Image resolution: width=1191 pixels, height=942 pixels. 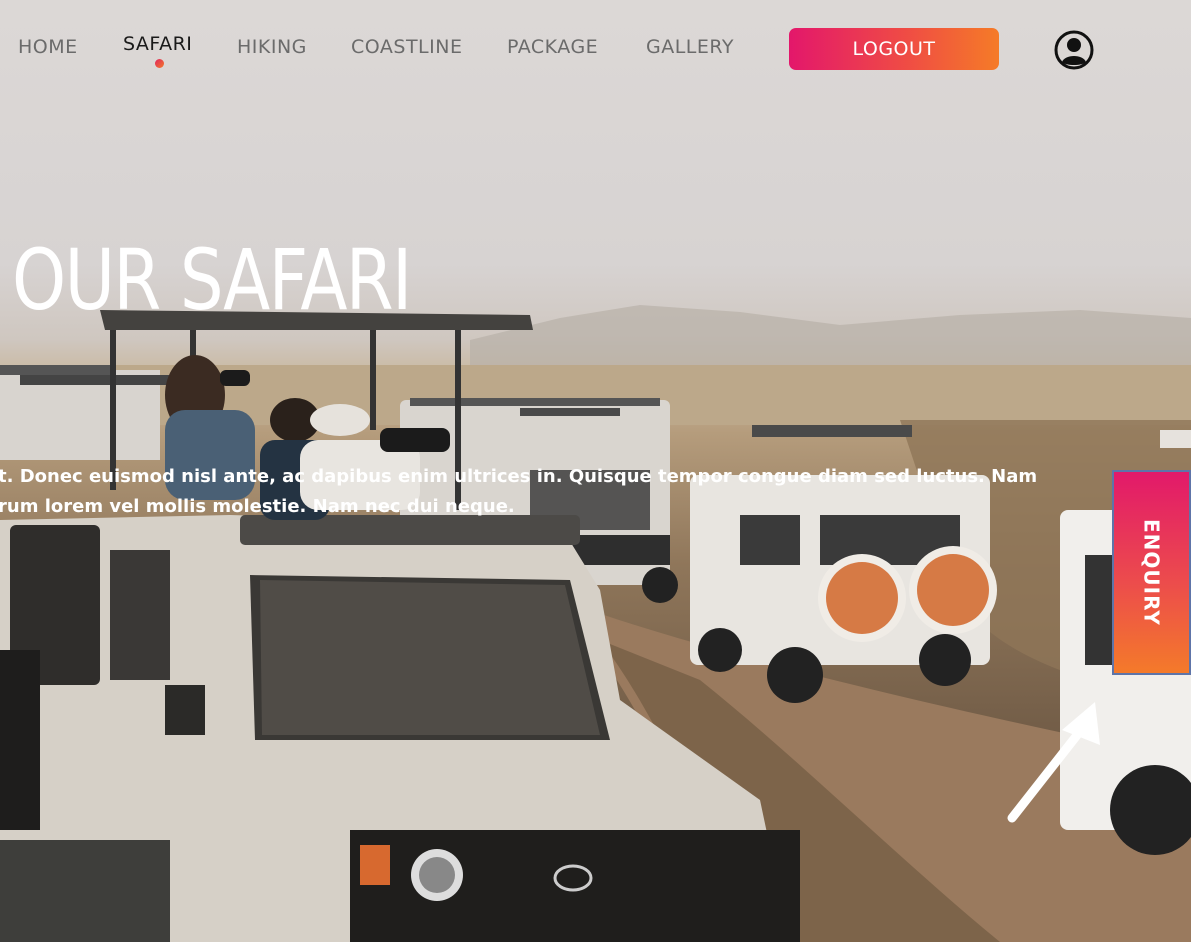 I want to click on page-title: OUR SAFARI, so click(x=212, y=280).